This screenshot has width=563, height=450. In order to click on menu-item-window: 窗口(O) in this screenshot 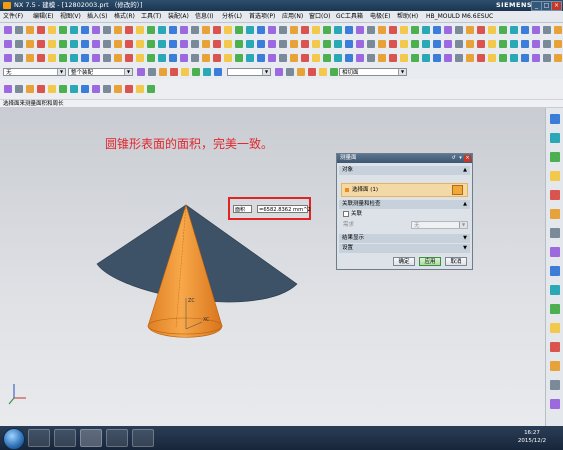, I will do `click(319, 16)`.